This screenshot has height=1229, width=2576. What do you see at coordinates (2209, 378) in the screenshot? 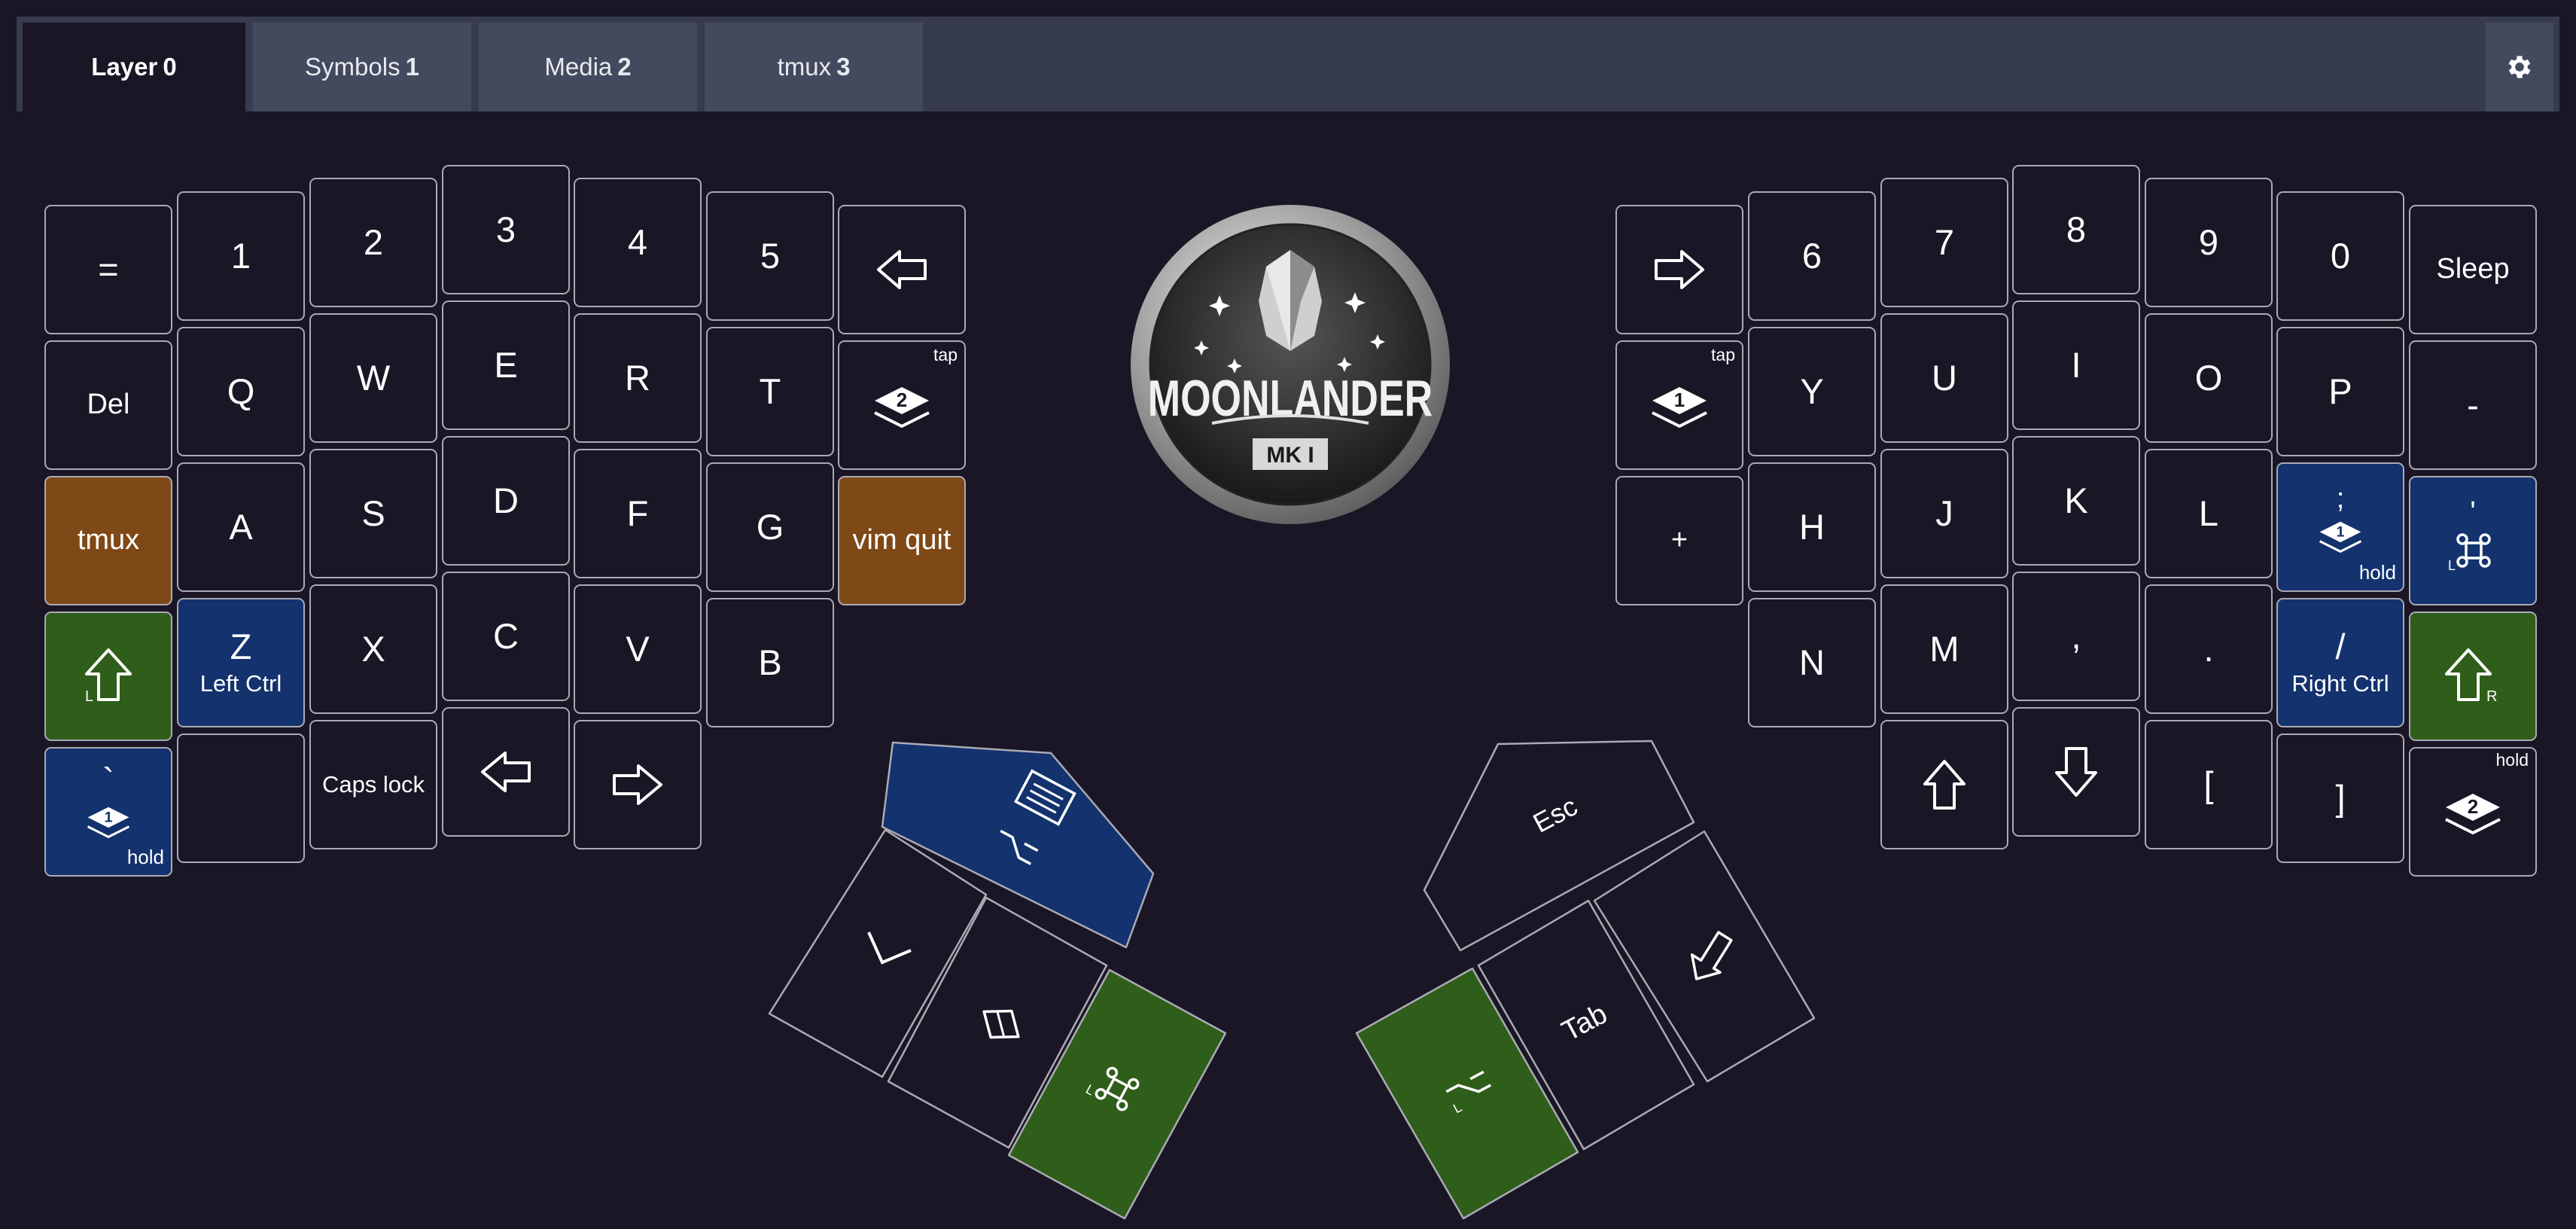
I see `key-o: O` at bounding box center [2209, 378].